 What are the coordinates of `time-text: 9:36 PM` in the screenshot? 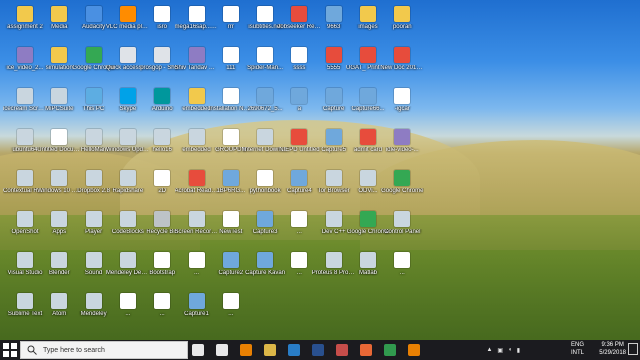 It's located at (612, 345).